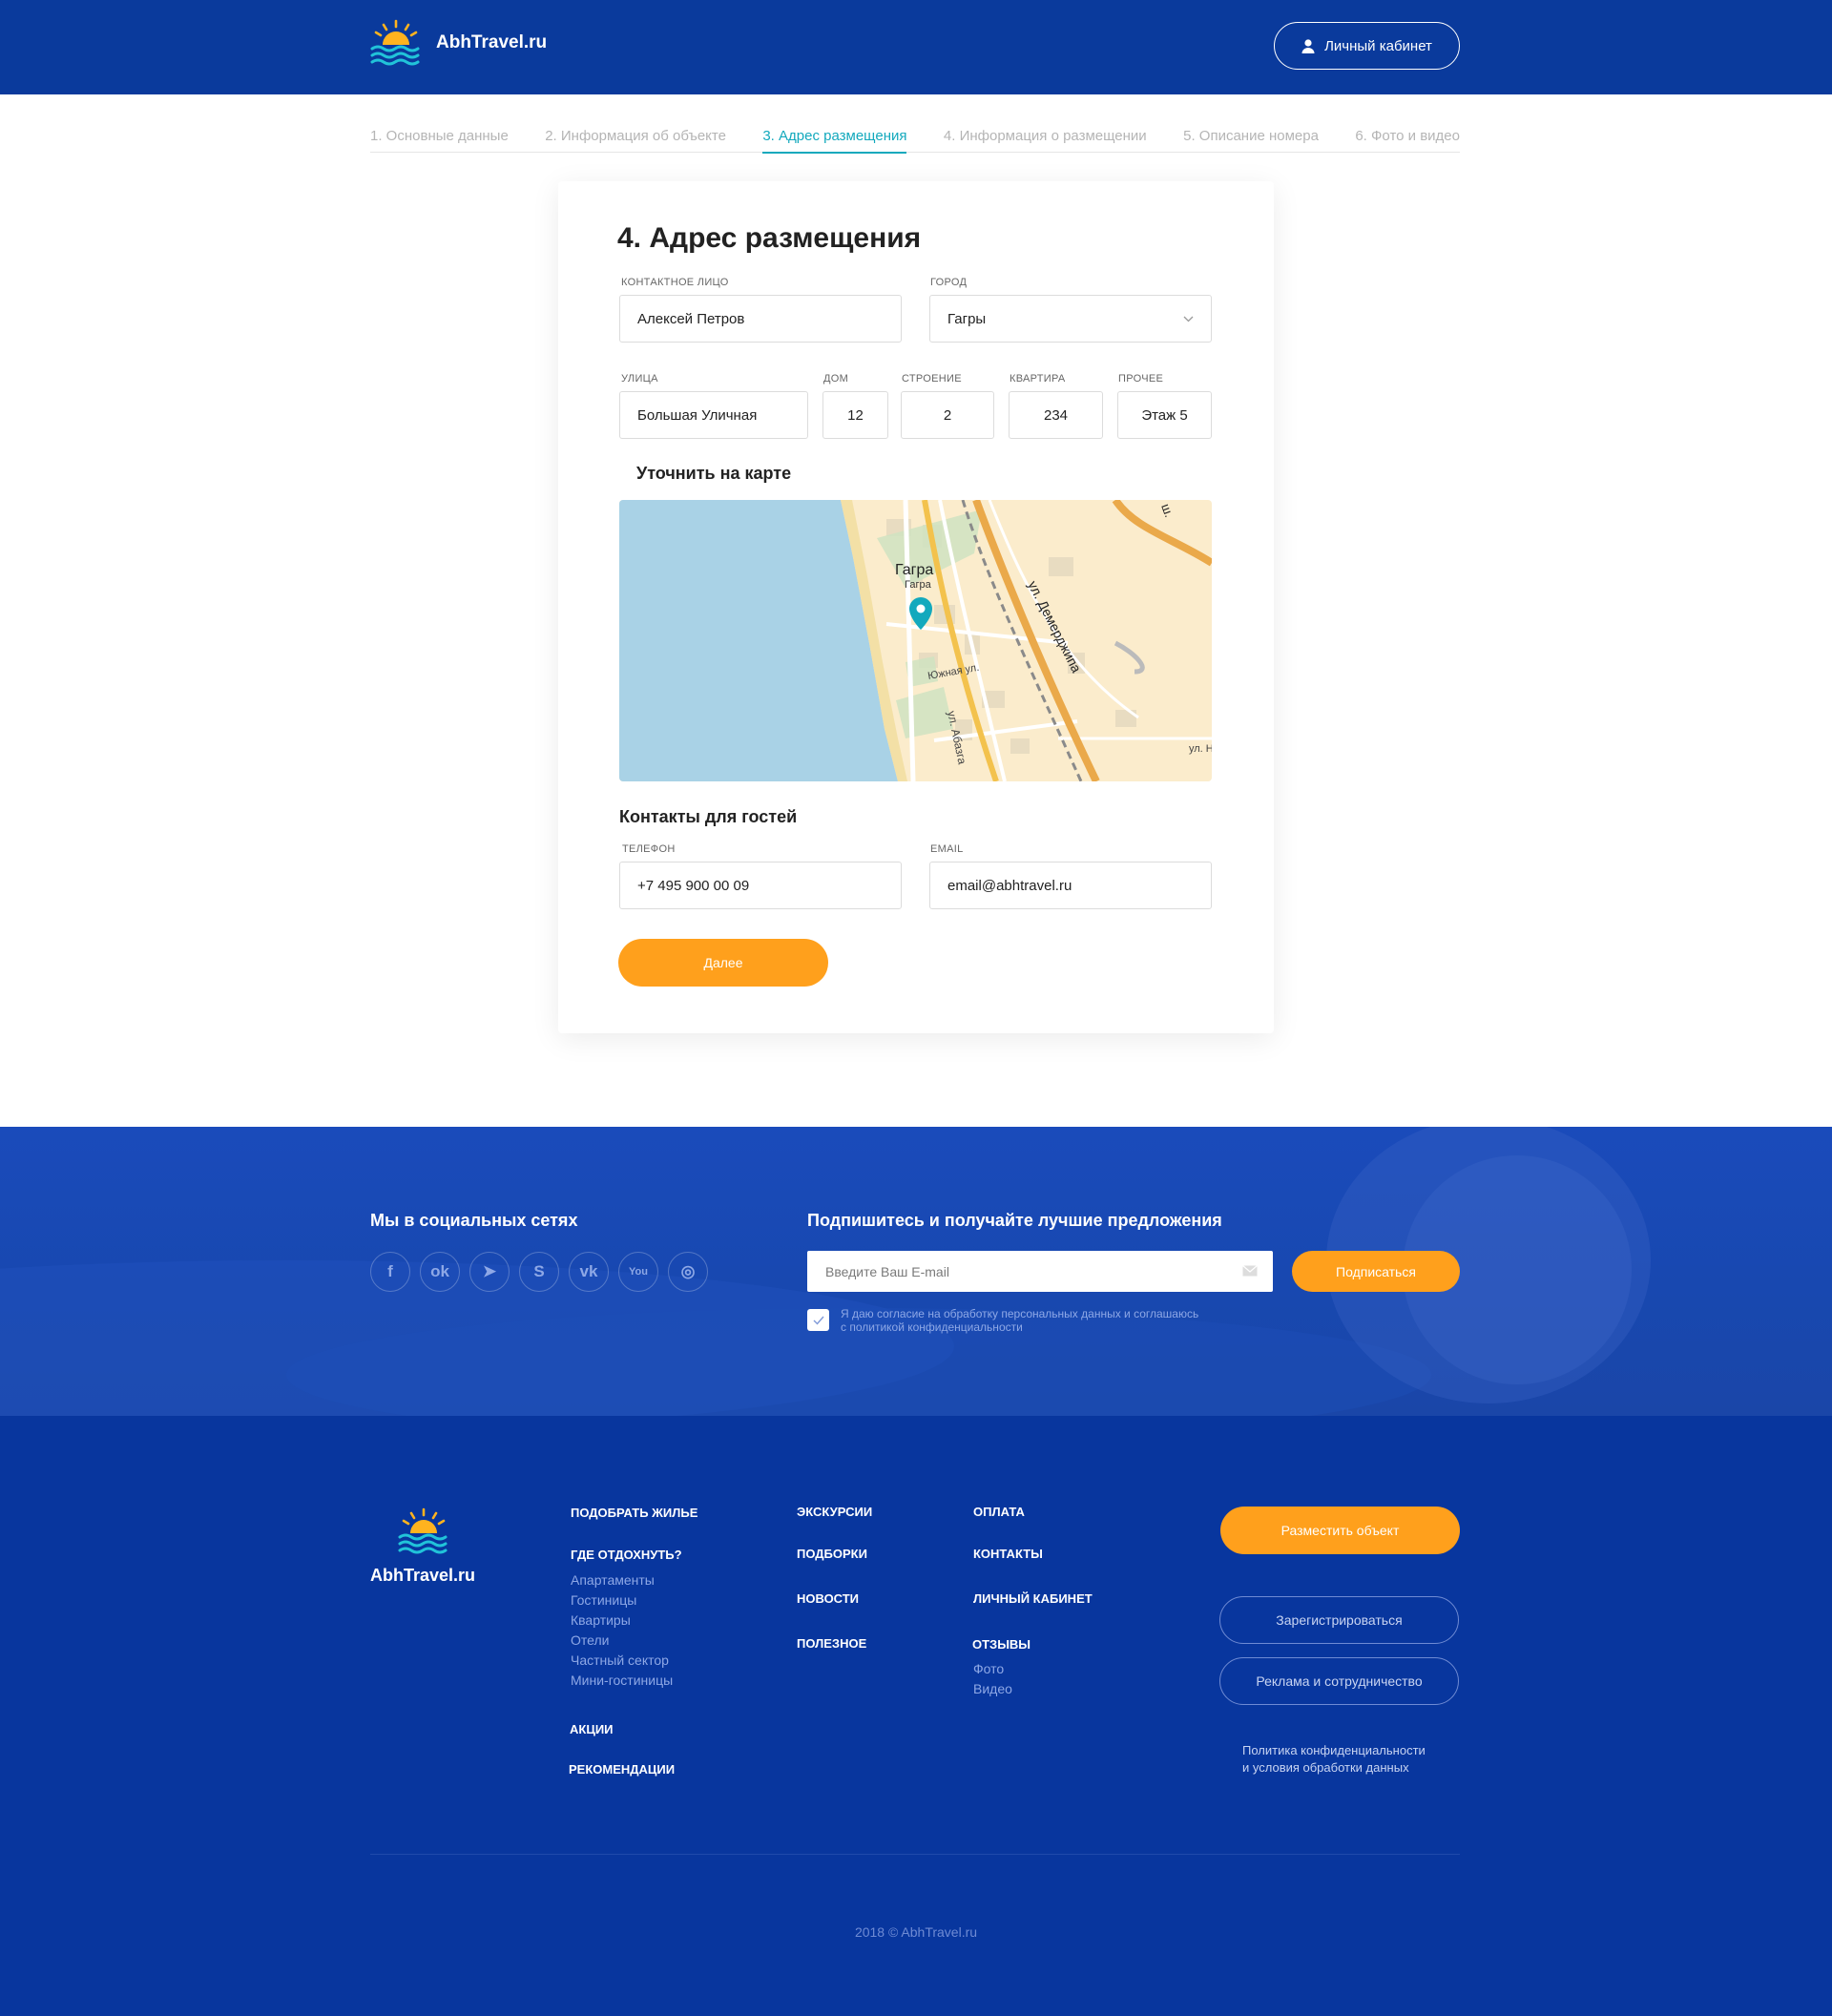 The height and width of the screenshot is (2016, 1832). What do you see at coordinates (832, 1554) in the screenshot?
I see `footer-link-collections: ПОДБОРКИ` at bounding box center [832, 1554].